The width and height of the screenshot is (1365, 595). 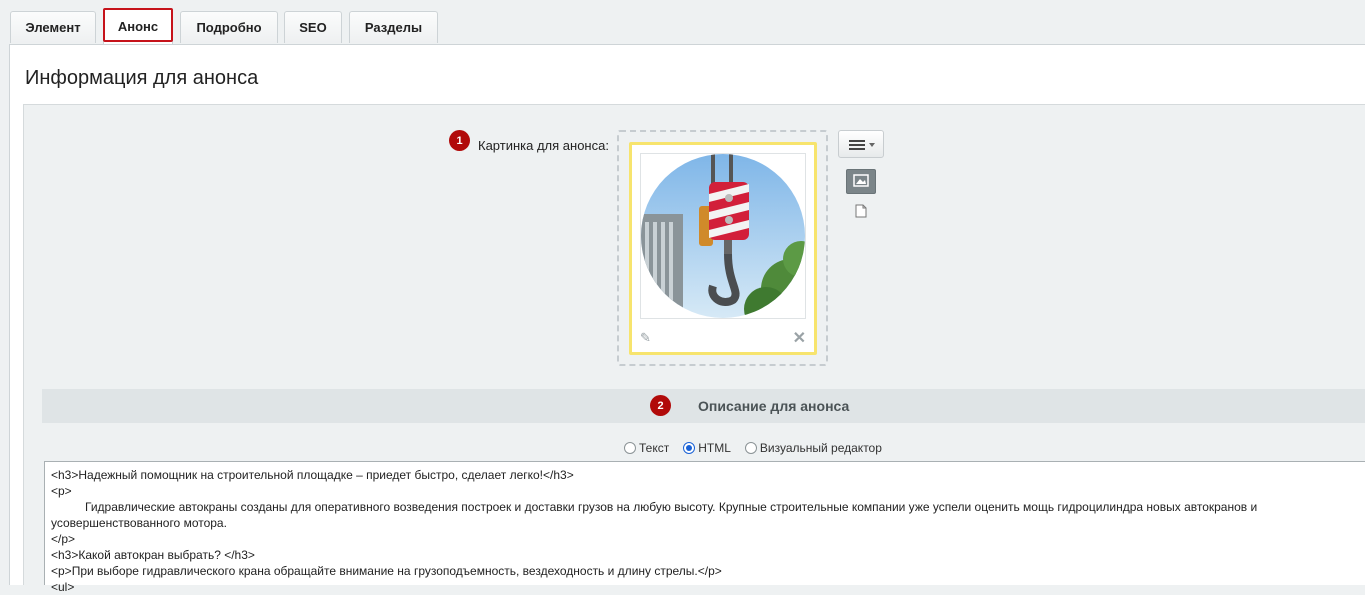 I want to click on image-card: ✎ ✕, so click(x=723, y=248).